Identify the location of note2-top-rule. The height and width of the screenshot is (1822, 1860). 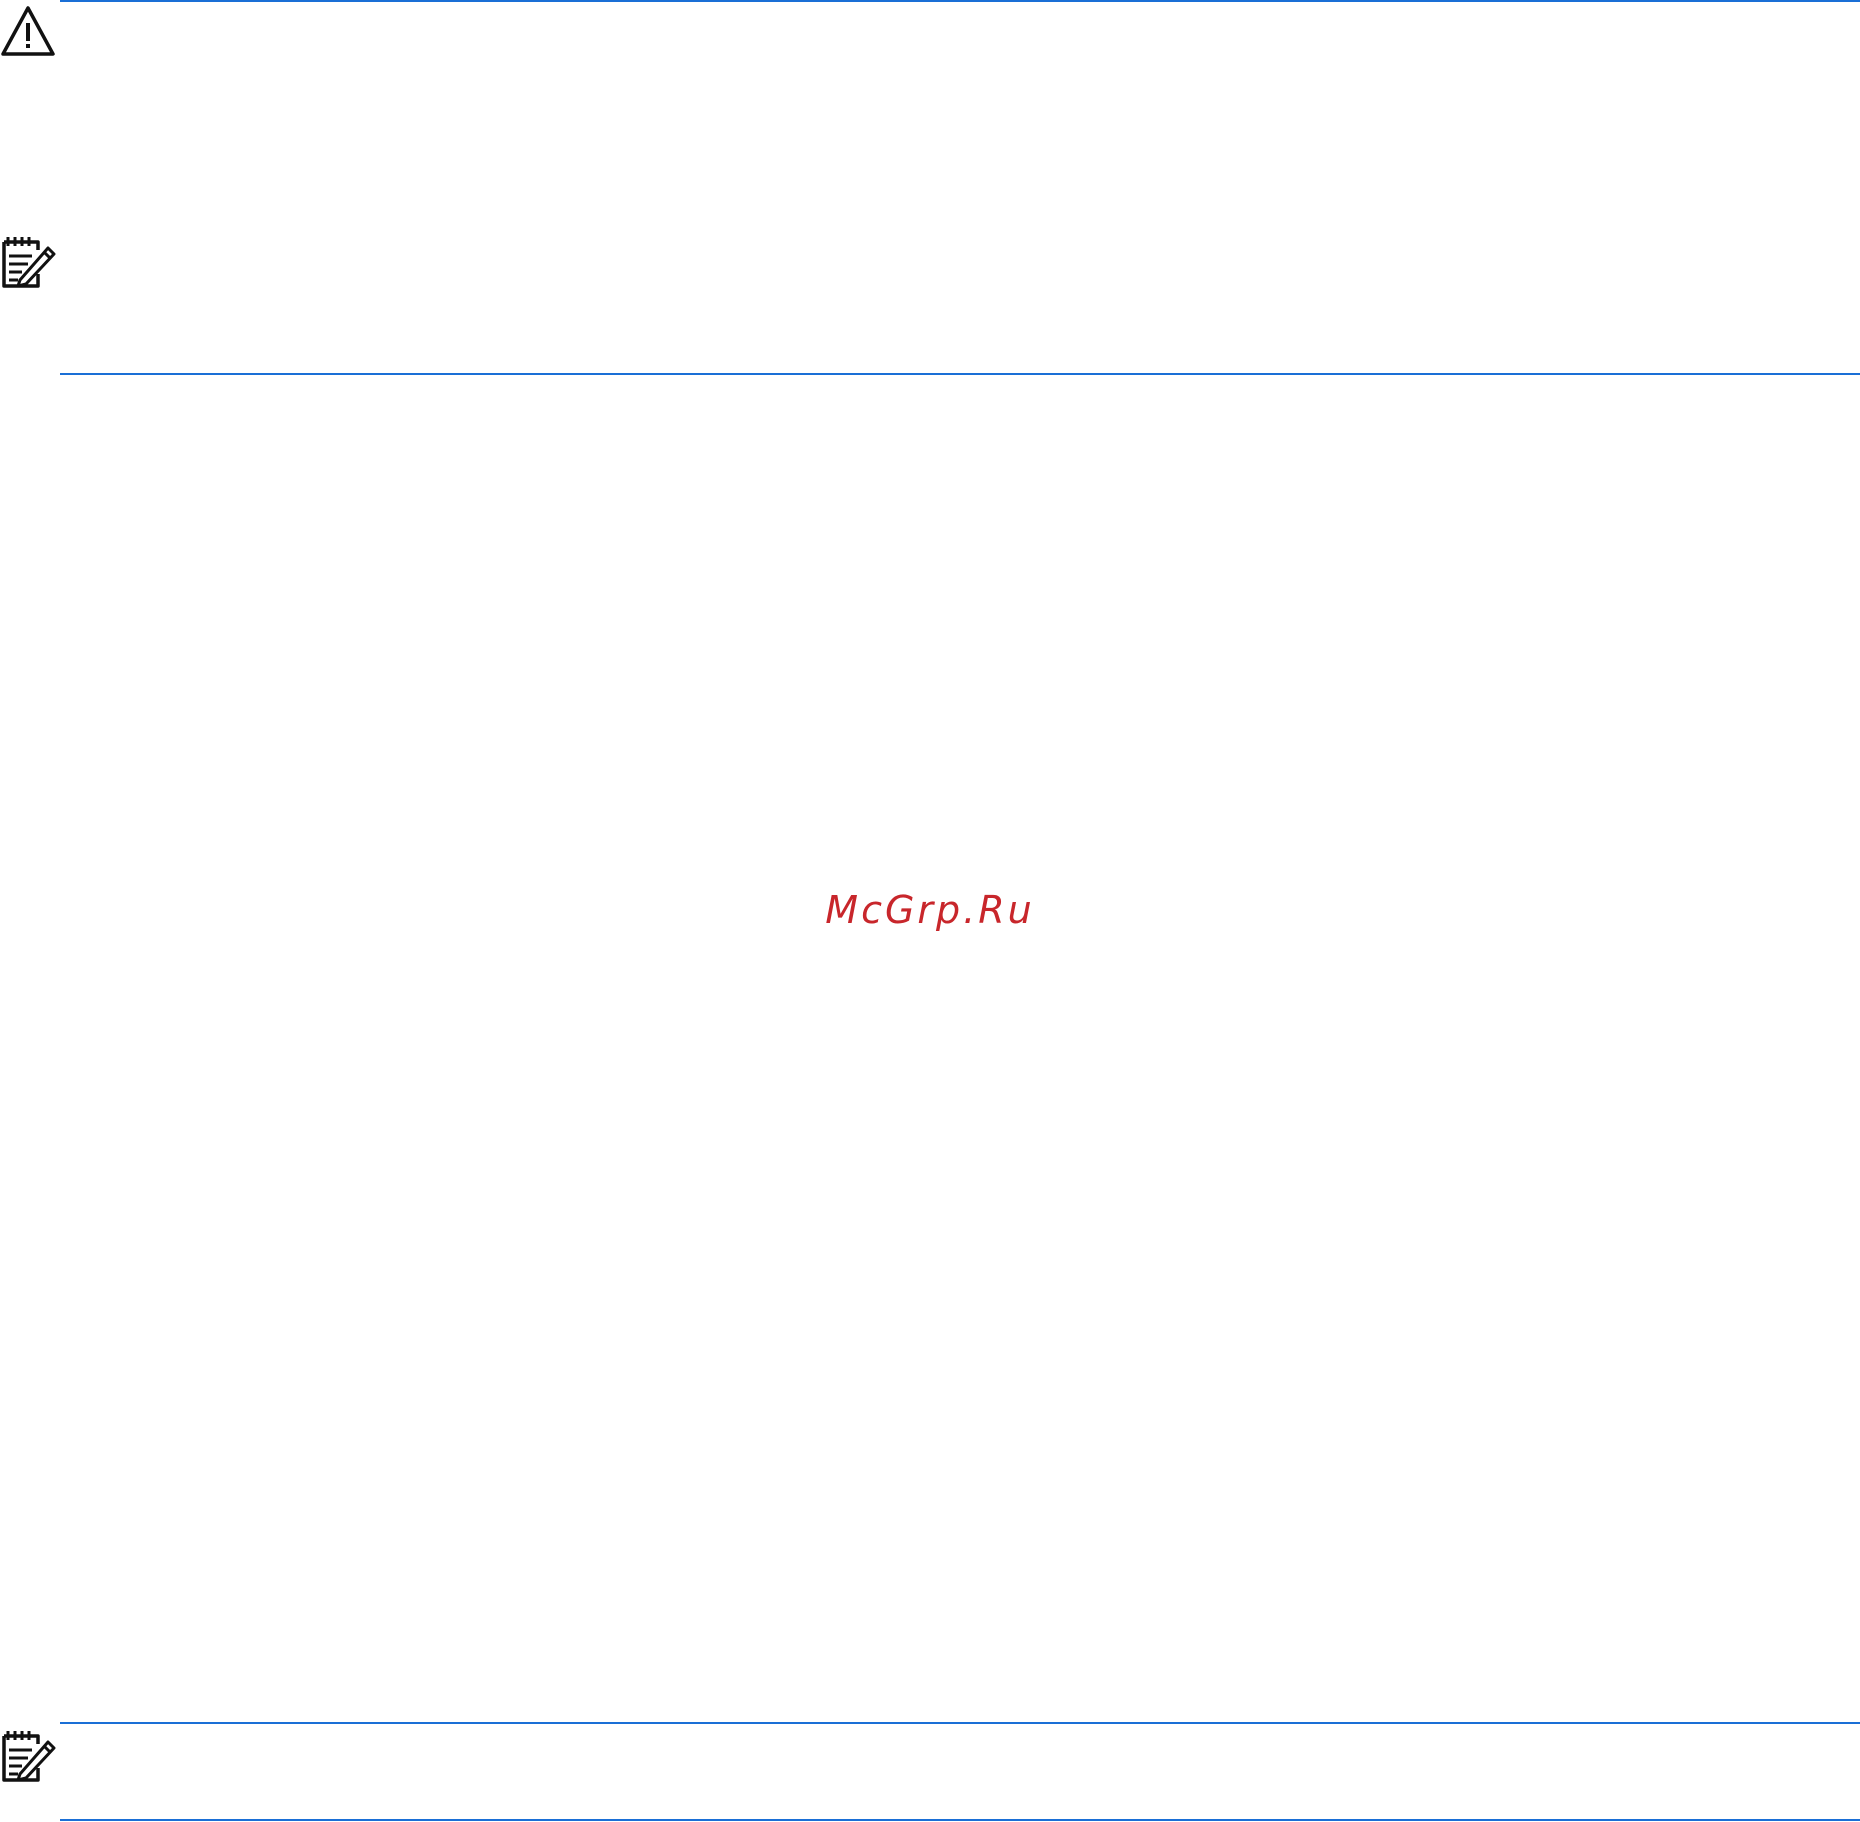
(960, 1723).